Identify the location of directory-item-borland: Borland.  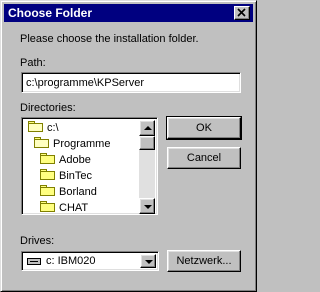
(68, 192).